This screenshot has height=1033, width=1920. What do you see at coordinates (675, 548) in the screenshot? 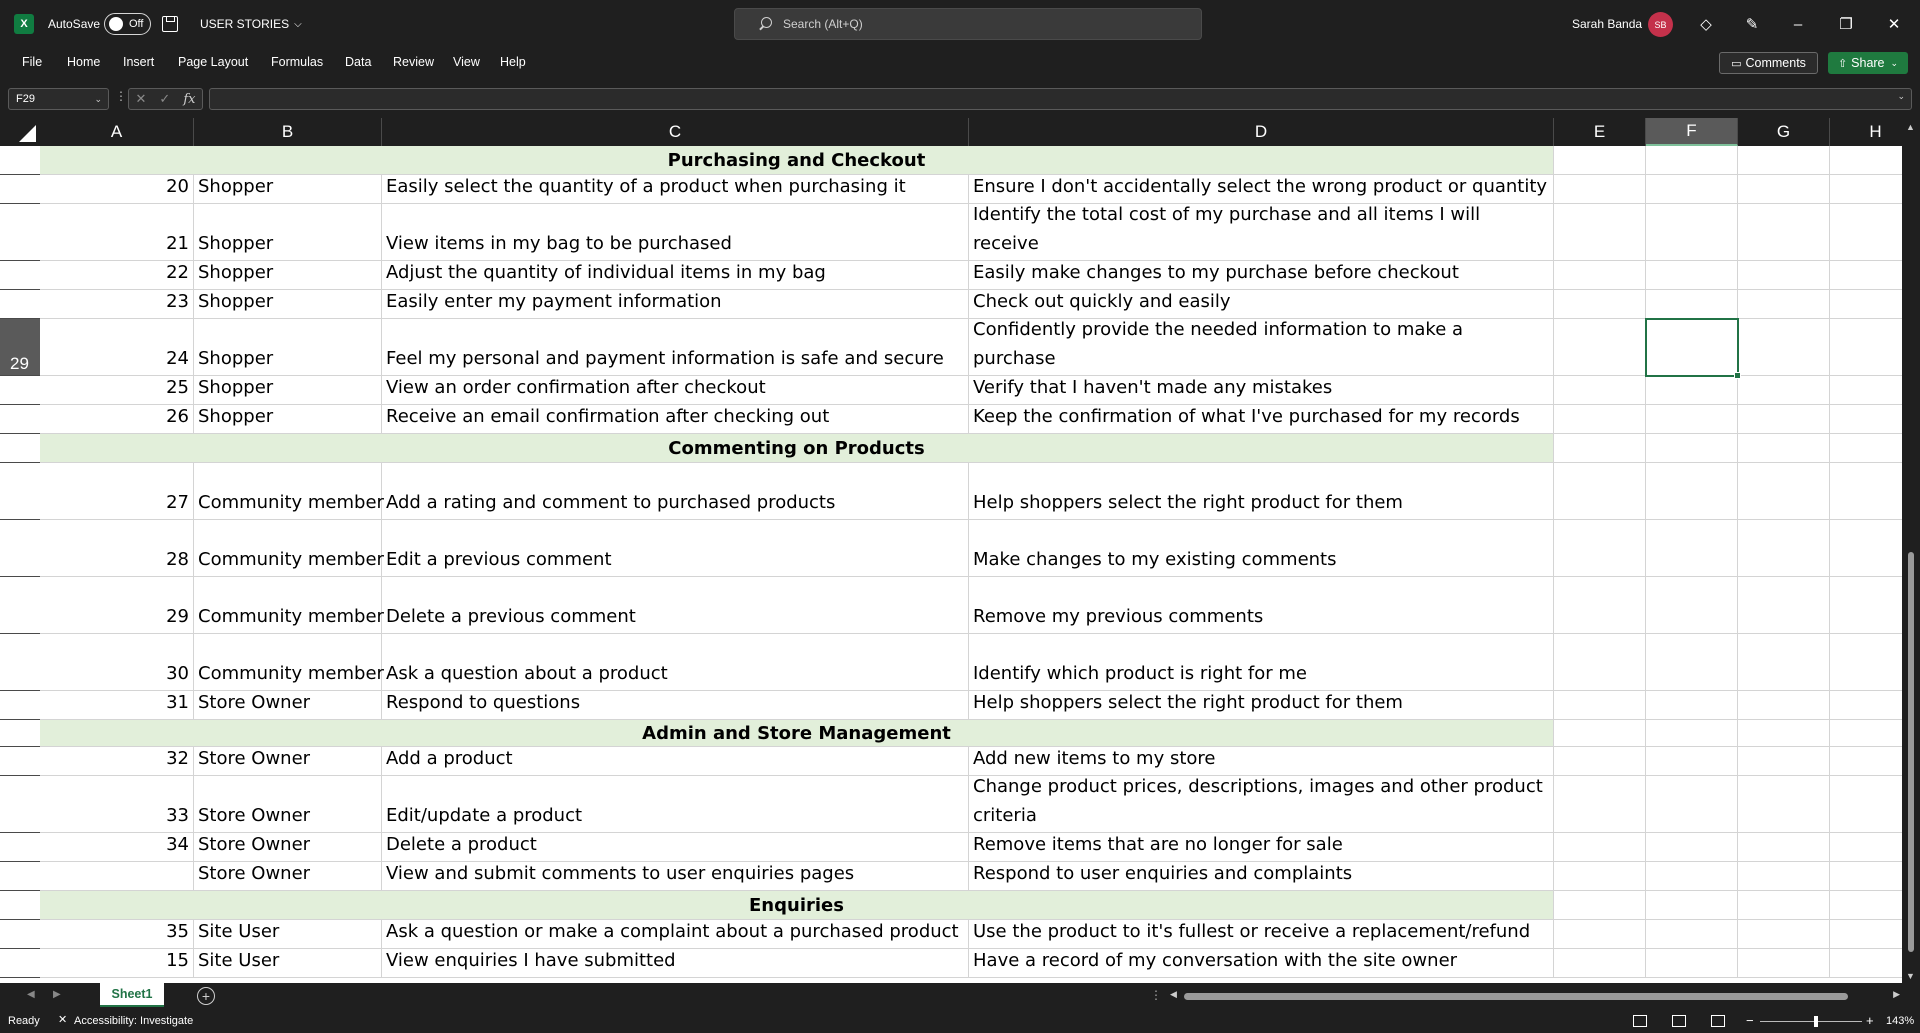
I see `cell-c: Edit a previous comment` at bounding box center [675, 548].